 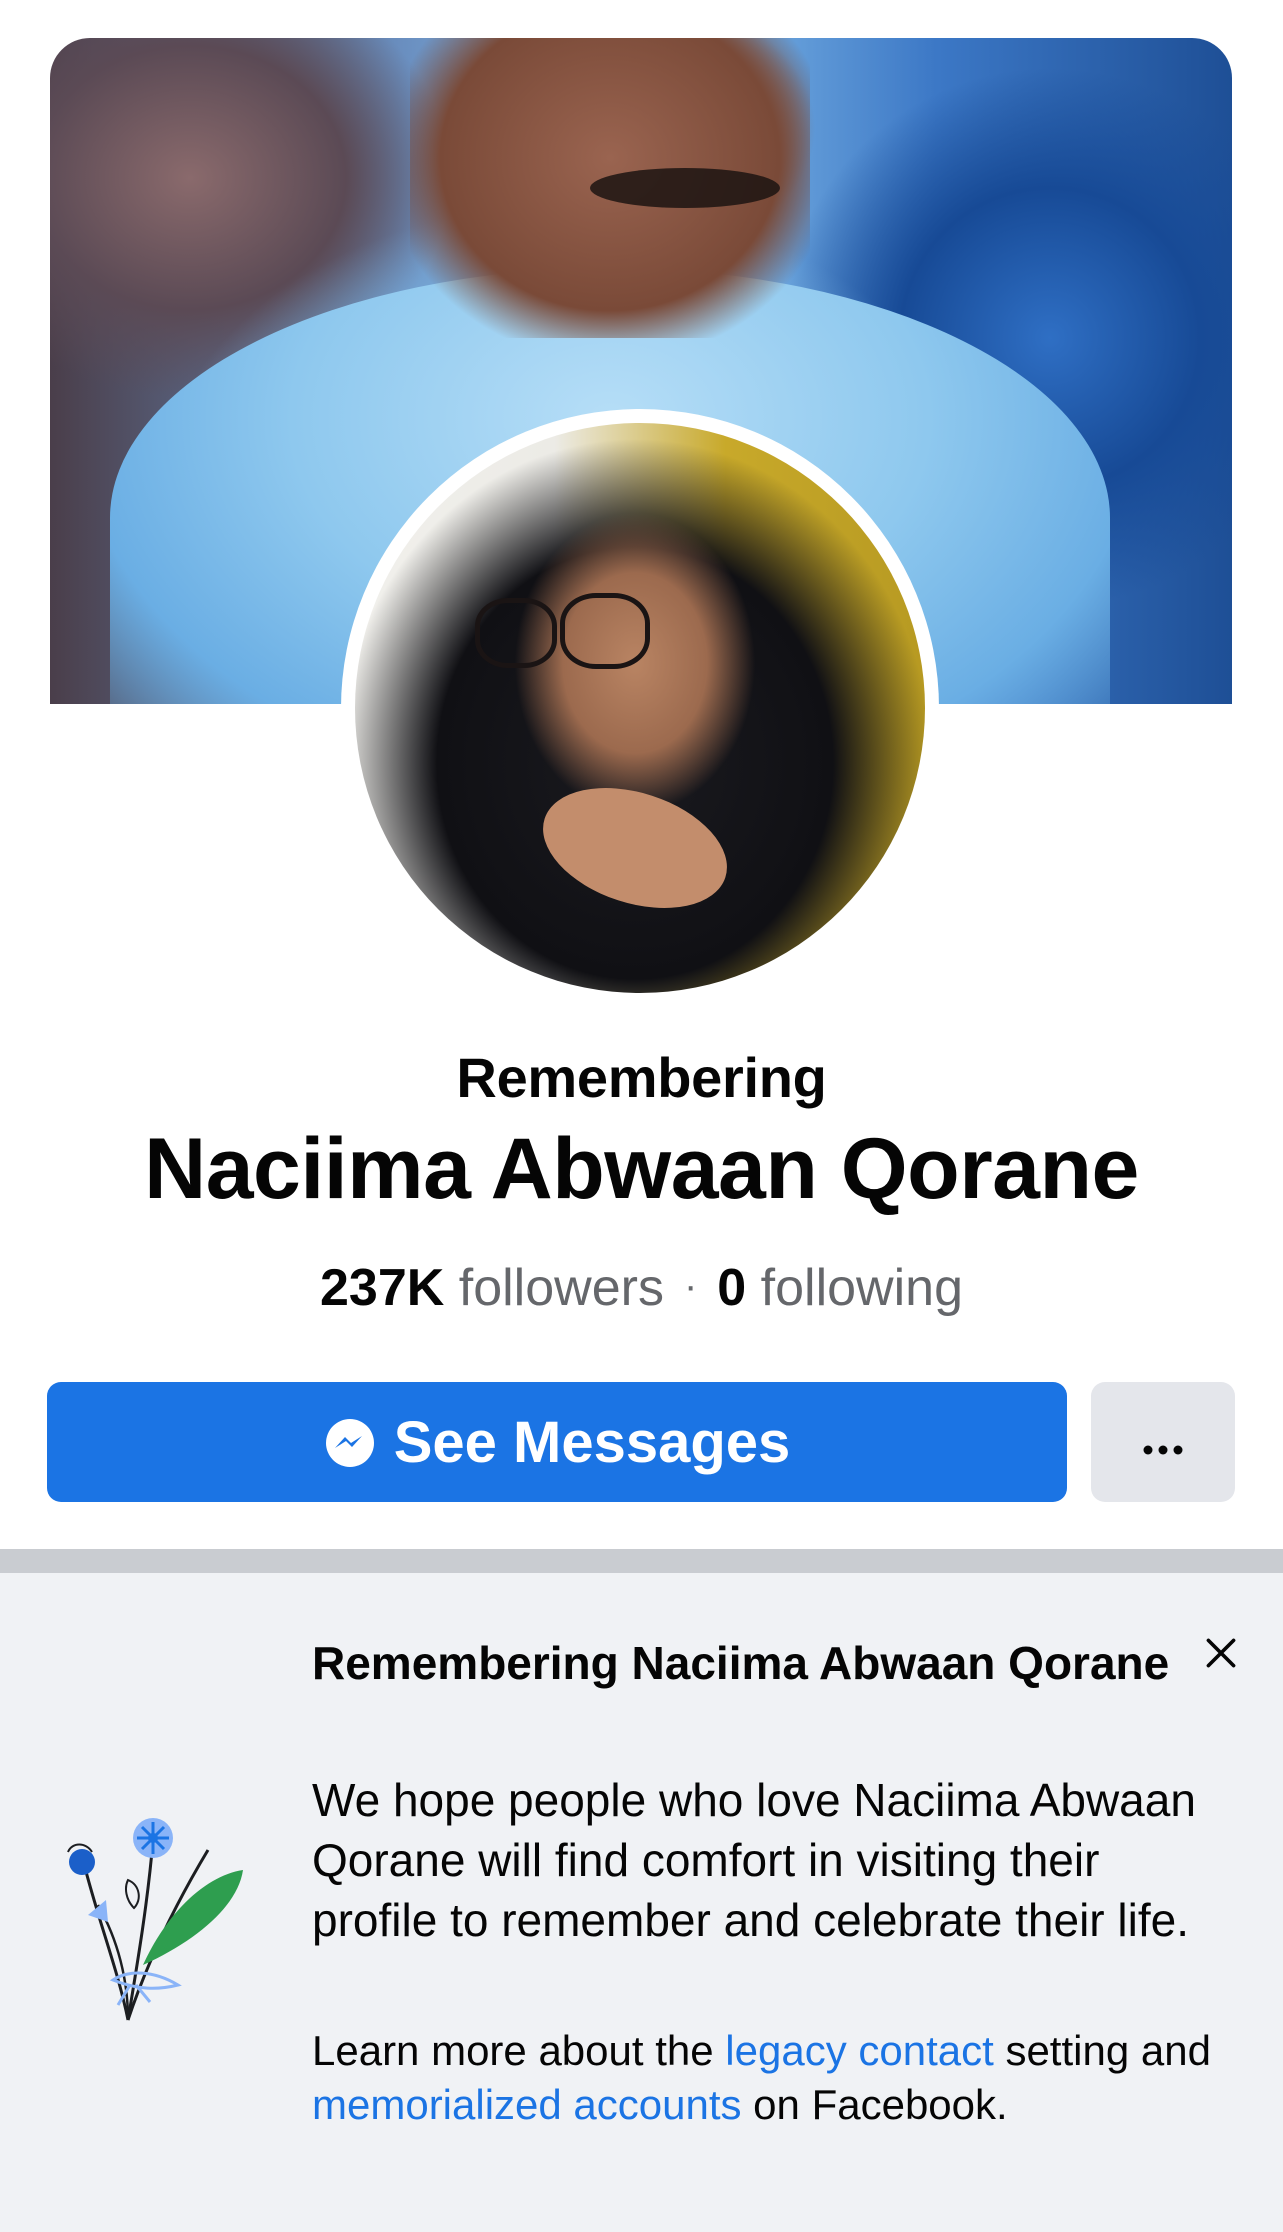 I want to click on close-icon, so click(x=1221, y=1653).